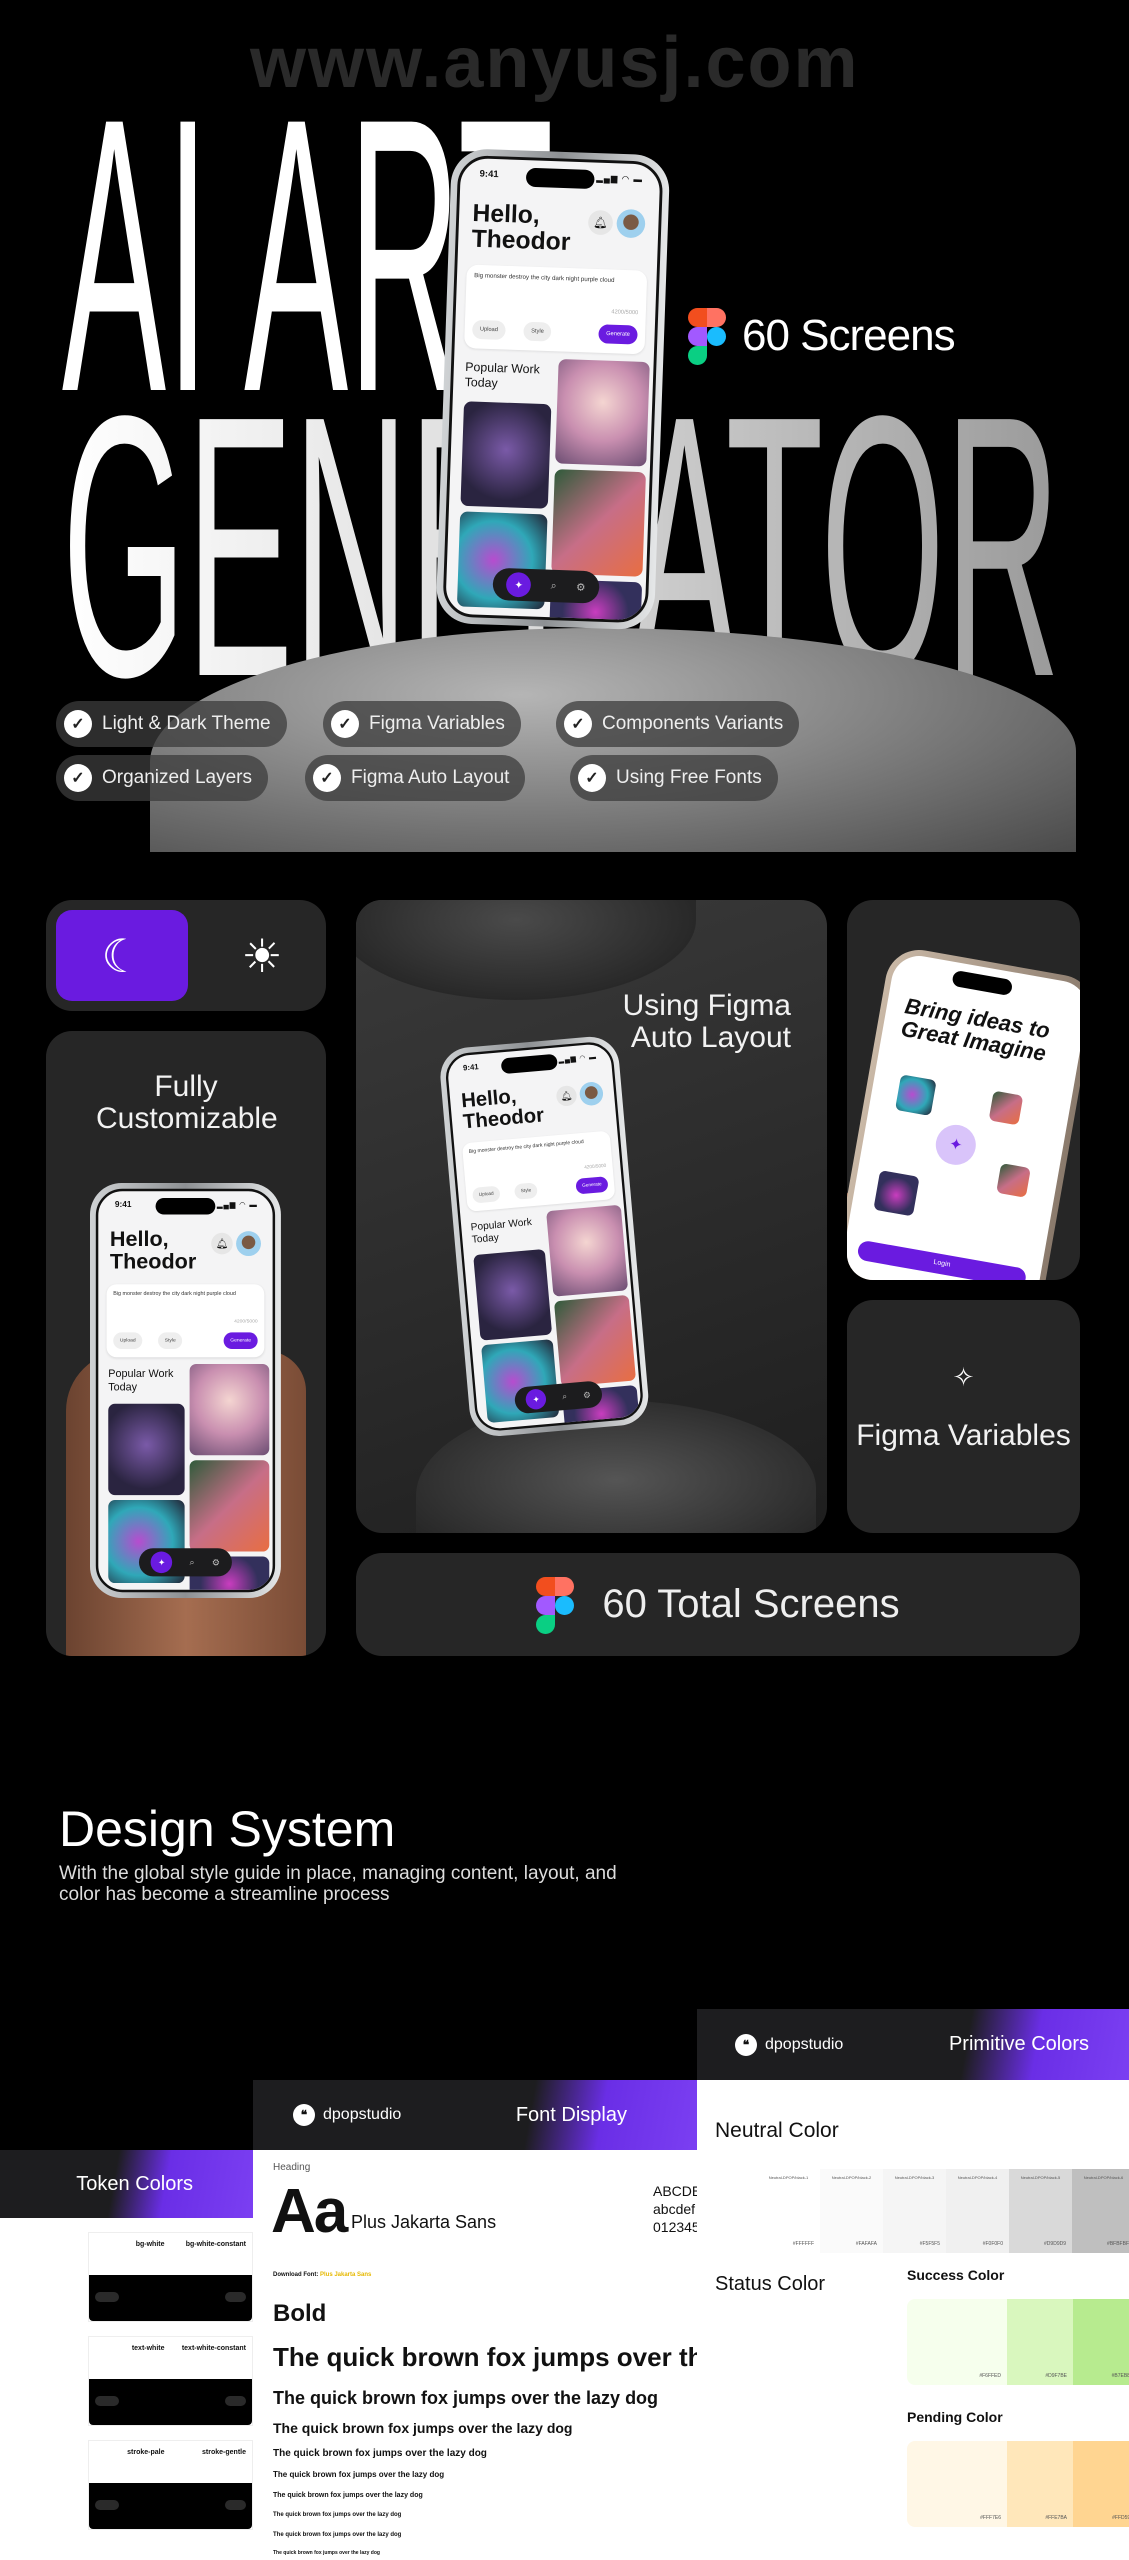 Image resolution: width=1129 pixels, height=2560 pixels. Describe the element at coordinates (502, 375) in the screenshot. I see `section-title: Popular Work Today` at that location.